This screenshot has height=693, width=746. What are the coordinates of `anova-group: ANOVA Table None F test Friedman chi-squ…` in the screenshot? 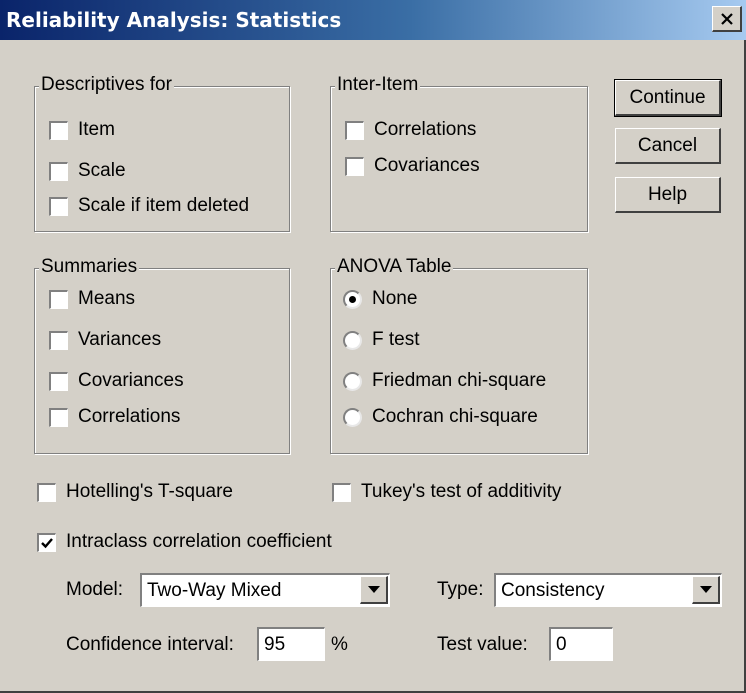 It's located at (459, 355).